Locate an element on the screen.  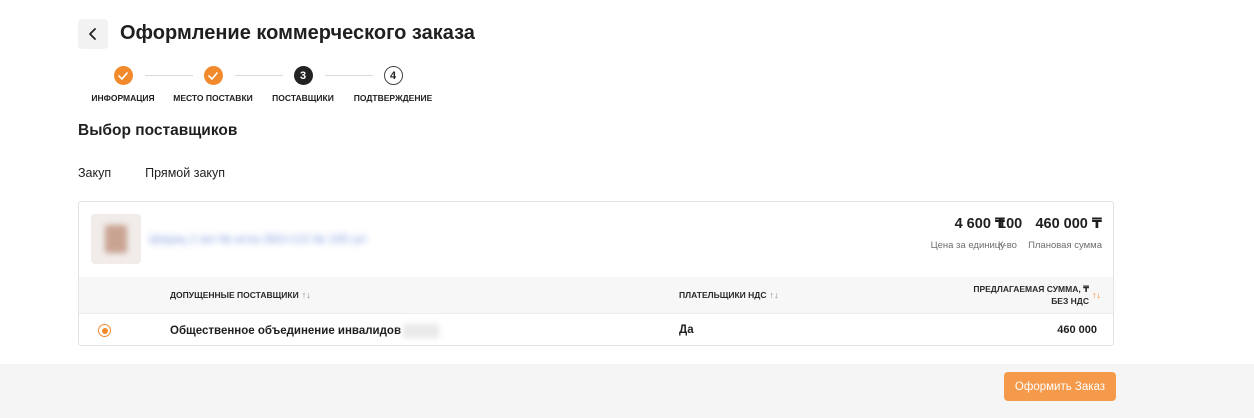
page-title: Оформление коммерческого заказа is located at coordinates (297, 33).